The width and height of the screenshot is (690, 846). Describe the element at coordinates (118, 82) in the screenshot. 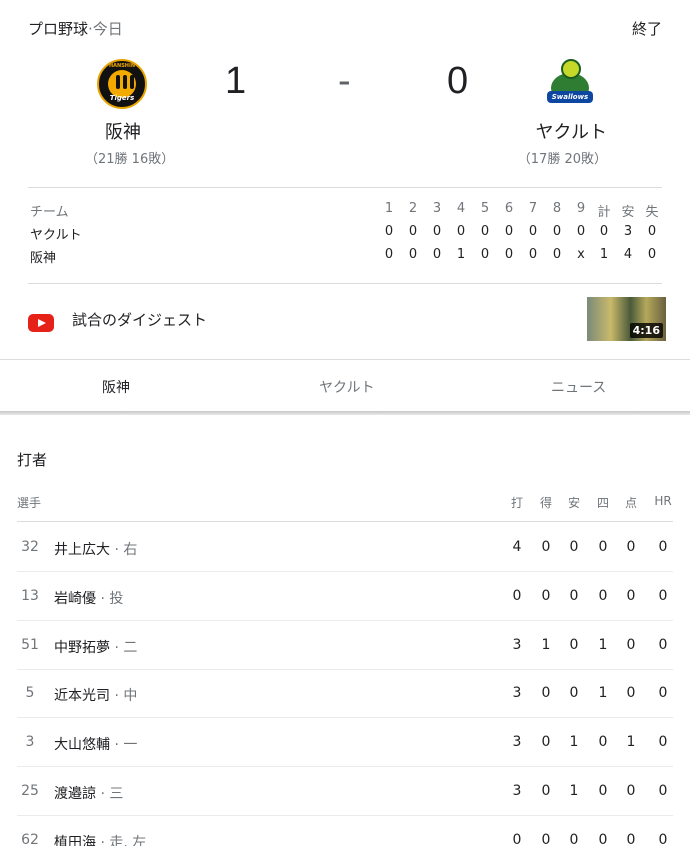

I see `tiger-stripe` at that location.